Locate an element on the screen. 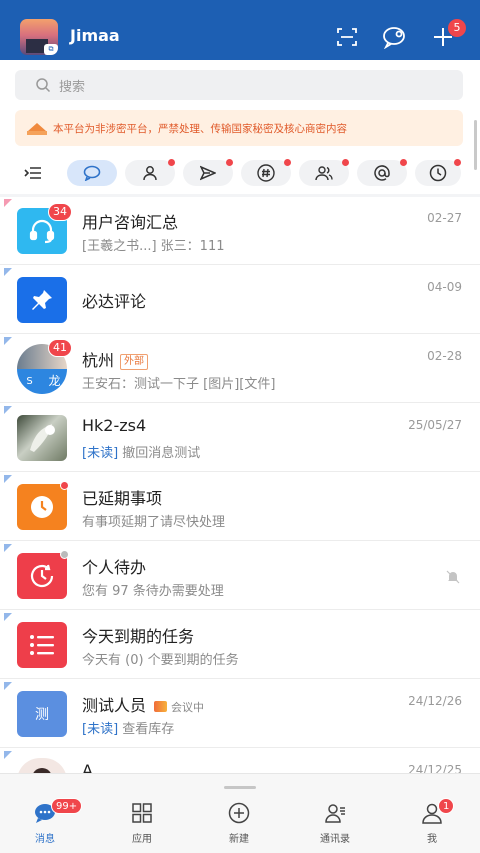  notice-container: 本平台为非涉密平台，严禁处理、传输国家秘密及核心商密内容 is located at coordinates (240, 130).